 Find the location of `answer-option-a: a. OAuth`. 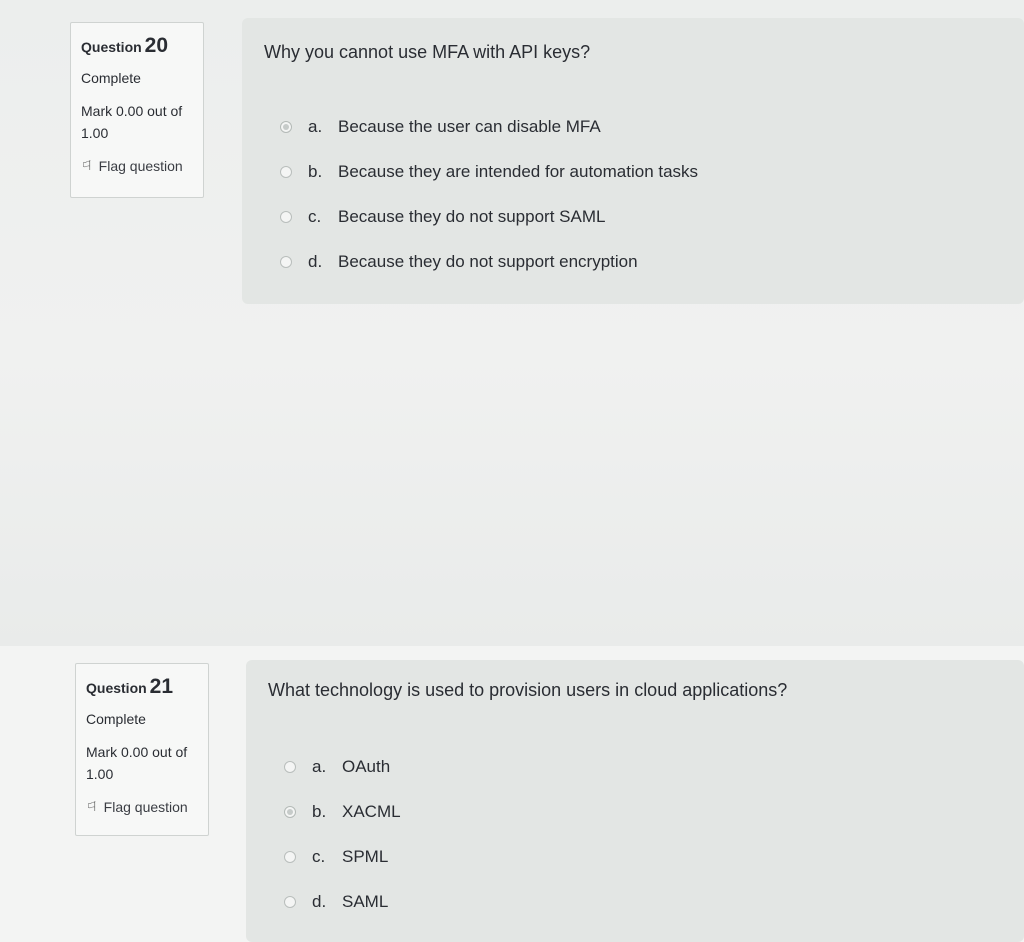

answer-option-a: a. OAuth is located at coordinates (342, 766).